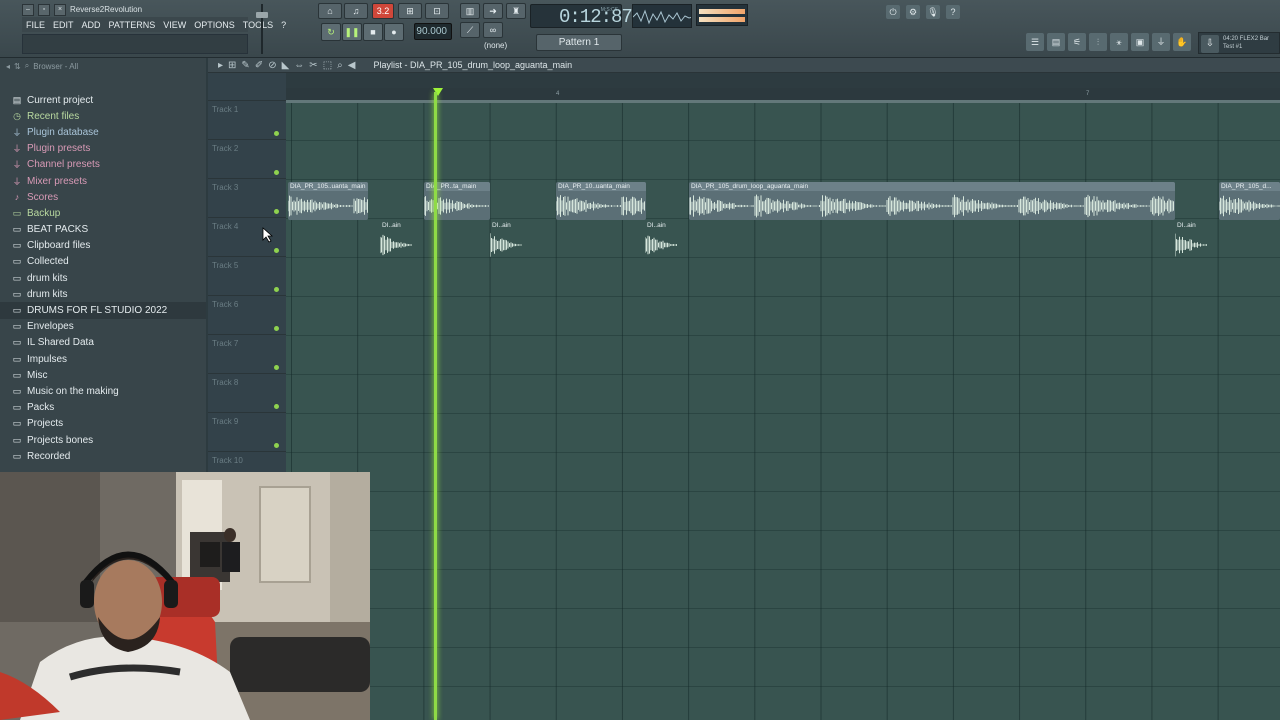 This screenshot has height=720, width=1280. What do you see at coordinates (27, 66) in the screenshot?
I see `search-icon: ⌕` at bounding box center [27, 66].